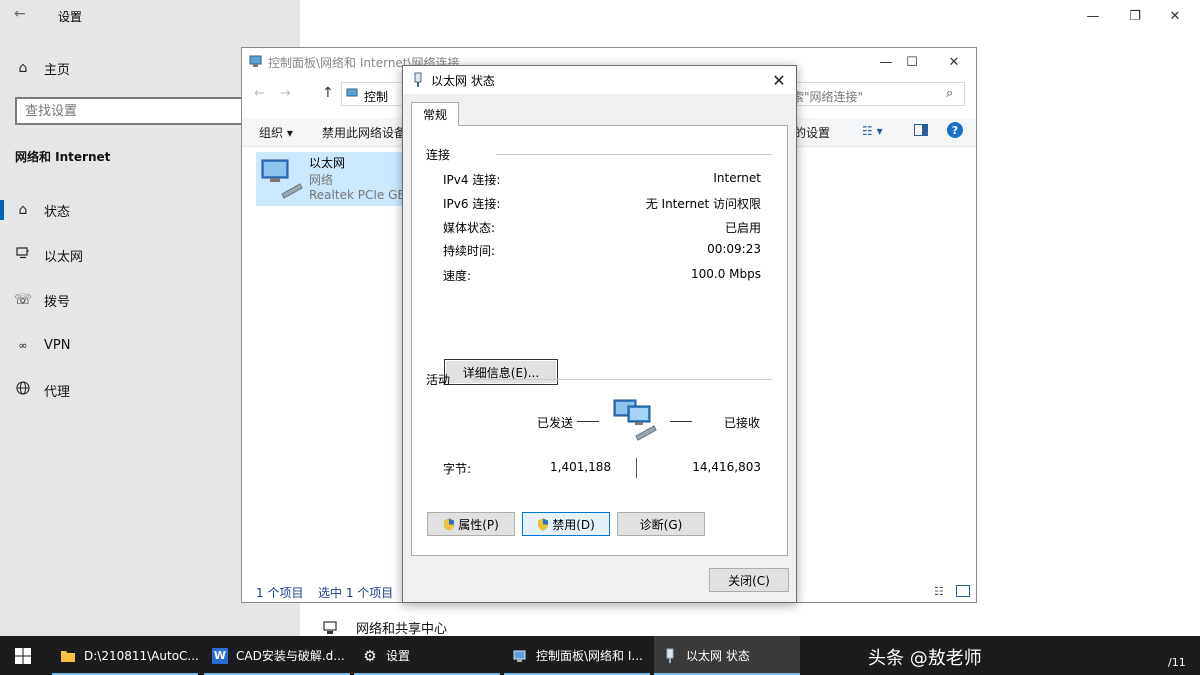  I want to click on close-button: 关闭(C), so click(749, 580).